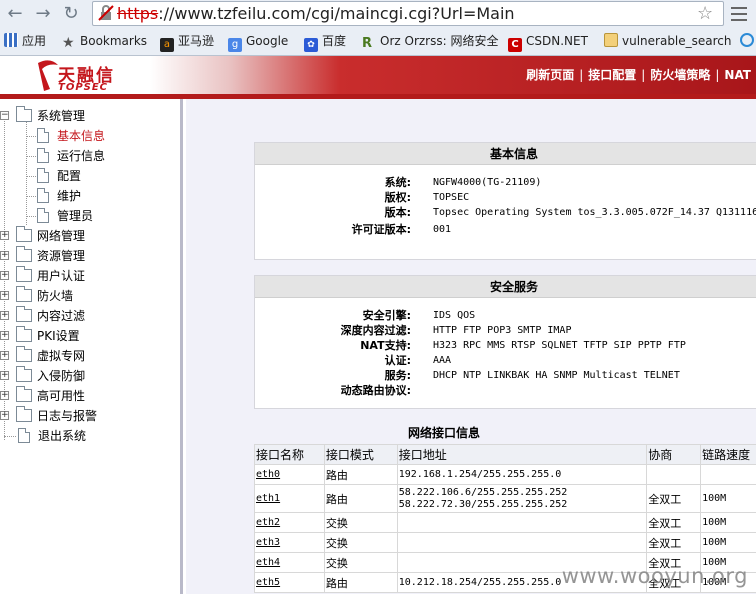 This screenshot has width=756, height=594. I want to click on nav-refresh-page: 刷新页面, so click(550, 75).